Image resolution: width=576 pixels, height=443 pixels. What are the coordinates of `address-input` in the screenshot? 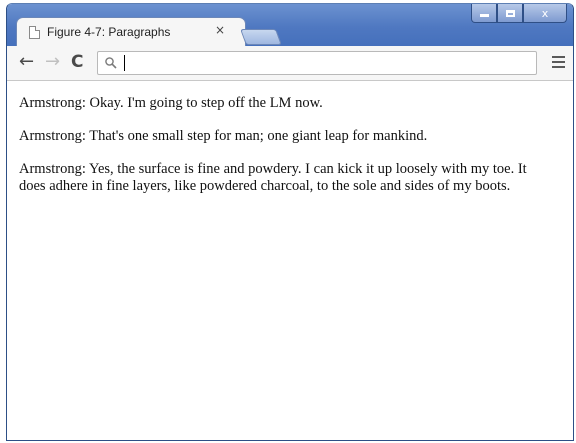 It's located at (322, 63).